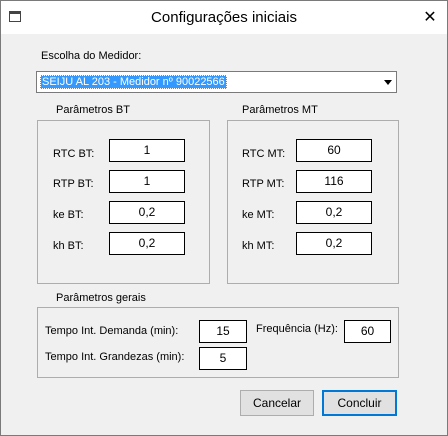 The height and width of the screenshot is (436, 448). Describe the element at coordinates (297, 329) in the screenshot. I see `frequency-label: Frequência (Hz):` at that location.